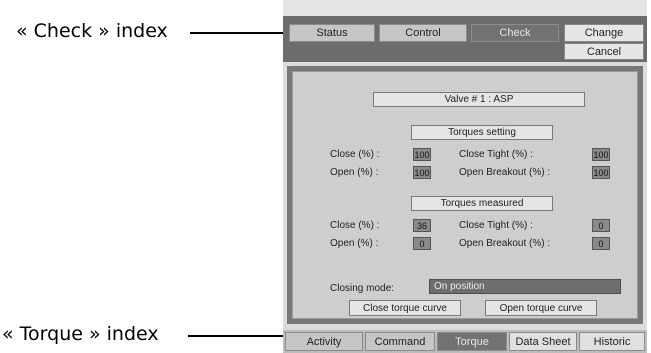 This screenshot has height=353, width=651. What do you see at coordinates (422, 154) in the screenshot?
I see `setting-close-value: 100` at bounding box center [422, 154].